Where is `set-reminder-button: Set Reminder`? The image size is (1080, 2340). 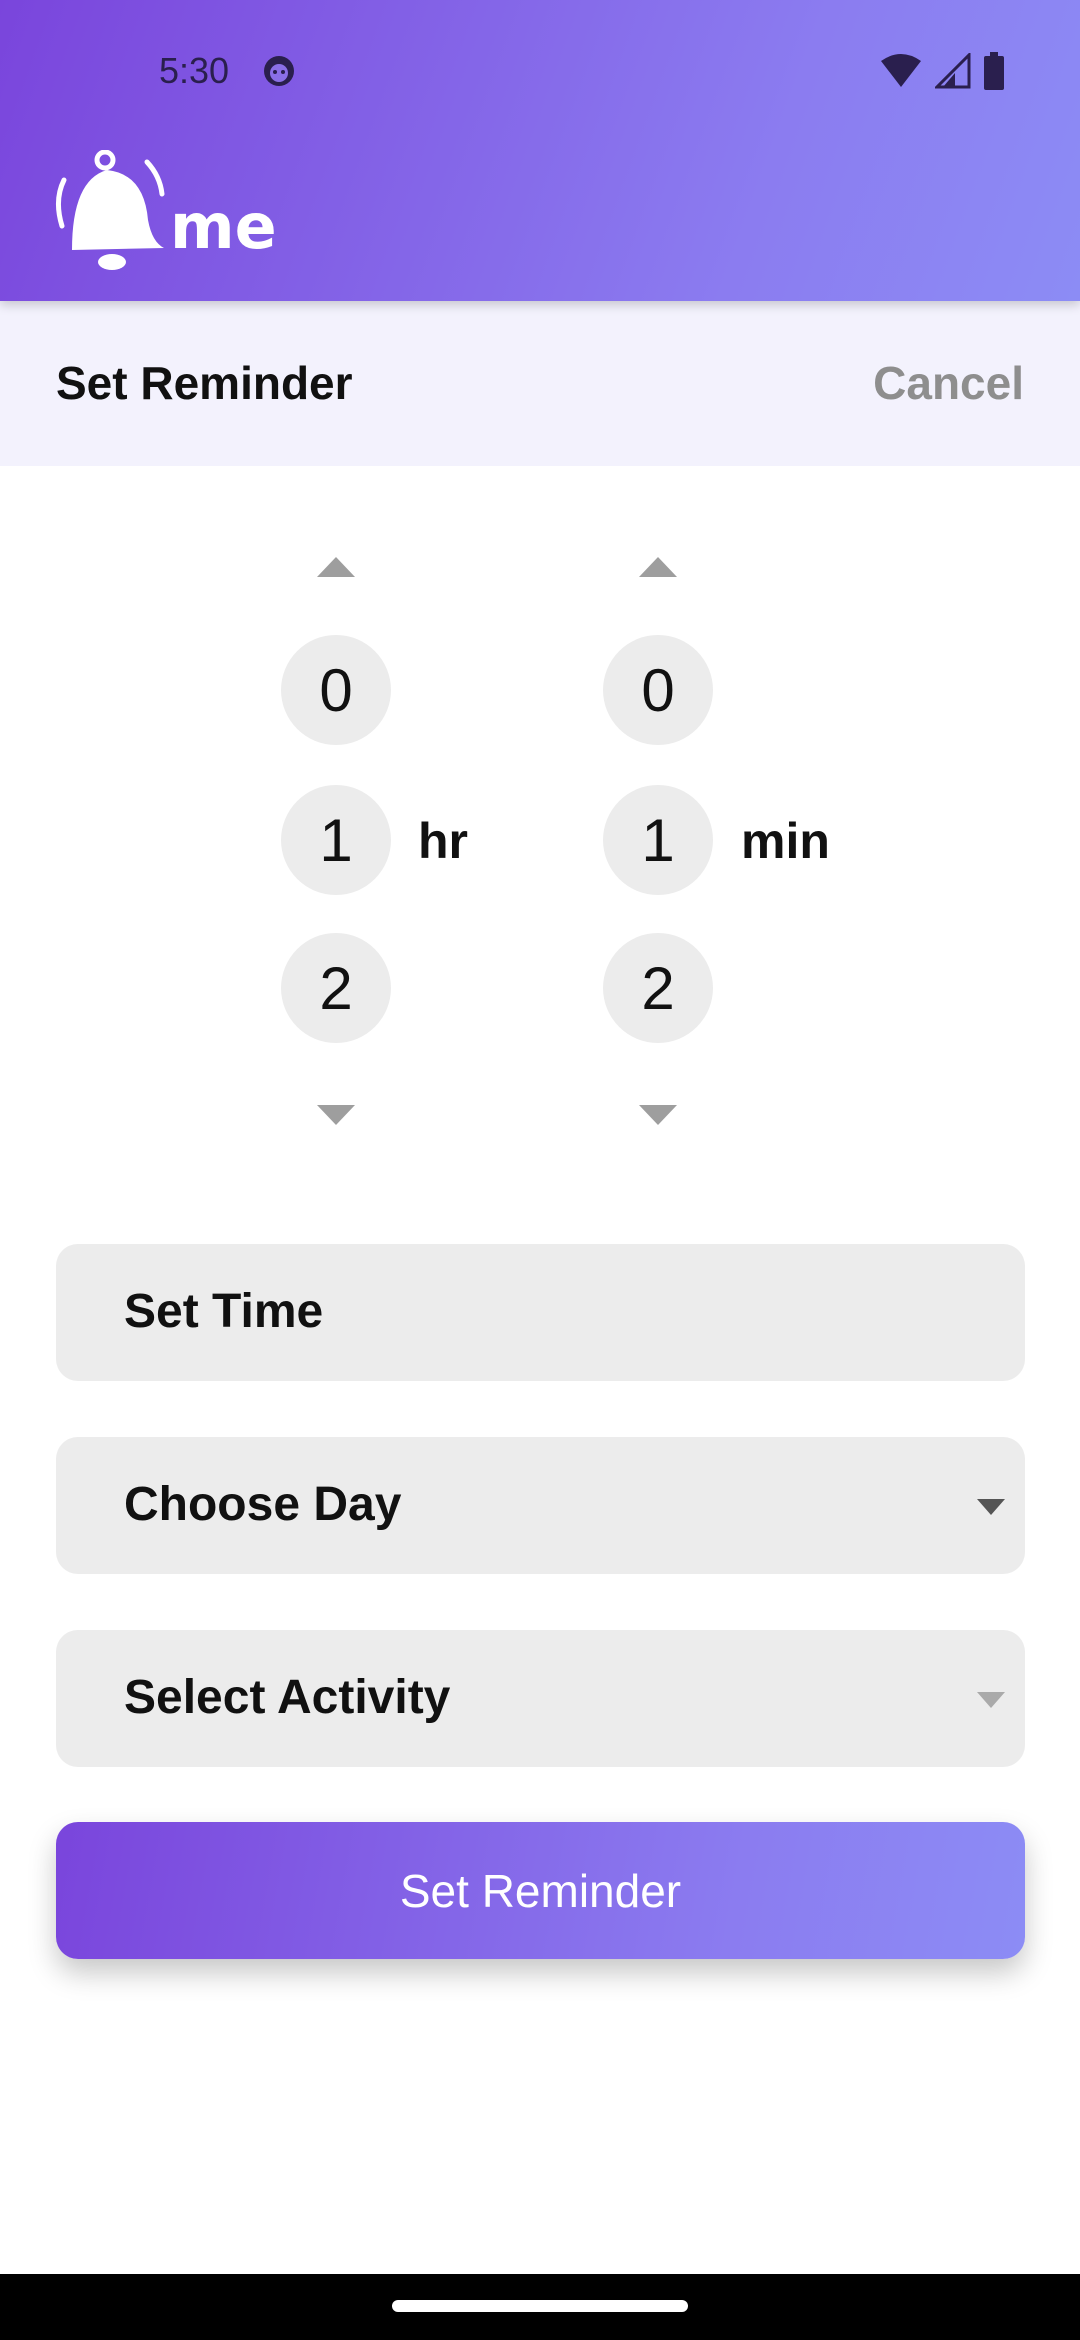 set-reminder-button: Set Reminder is located at coordinates (540, 1890).